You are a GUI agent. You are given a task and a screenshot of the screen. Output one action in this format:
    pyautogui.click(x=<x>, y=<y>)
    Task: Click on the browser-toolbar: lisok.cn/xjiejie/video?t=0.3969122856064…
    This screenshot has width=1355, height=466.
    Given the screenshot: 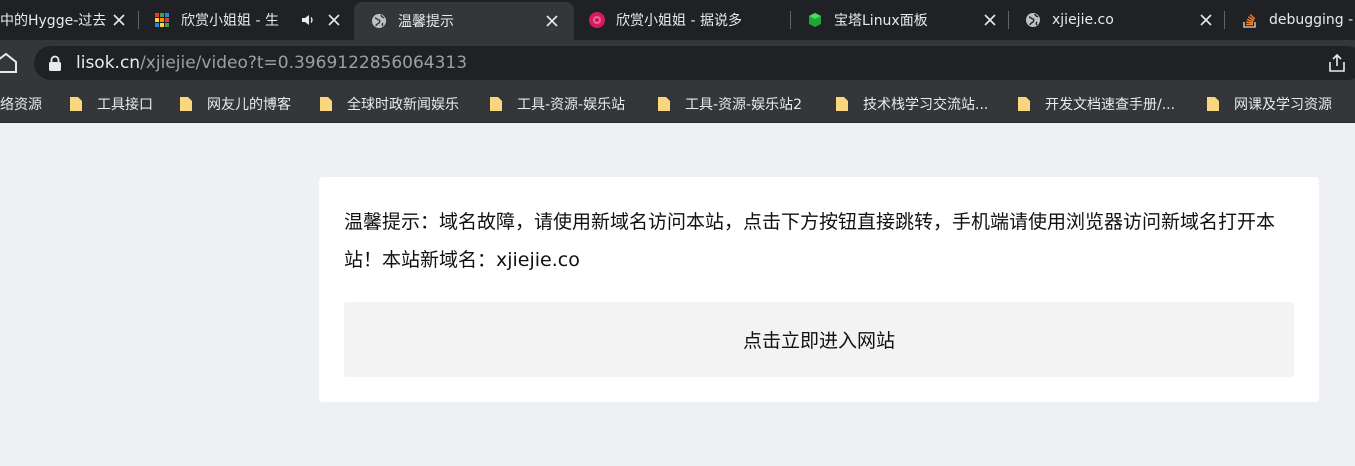 What is the action you would take?
    pyautogui.click(x=677, y=63)
    